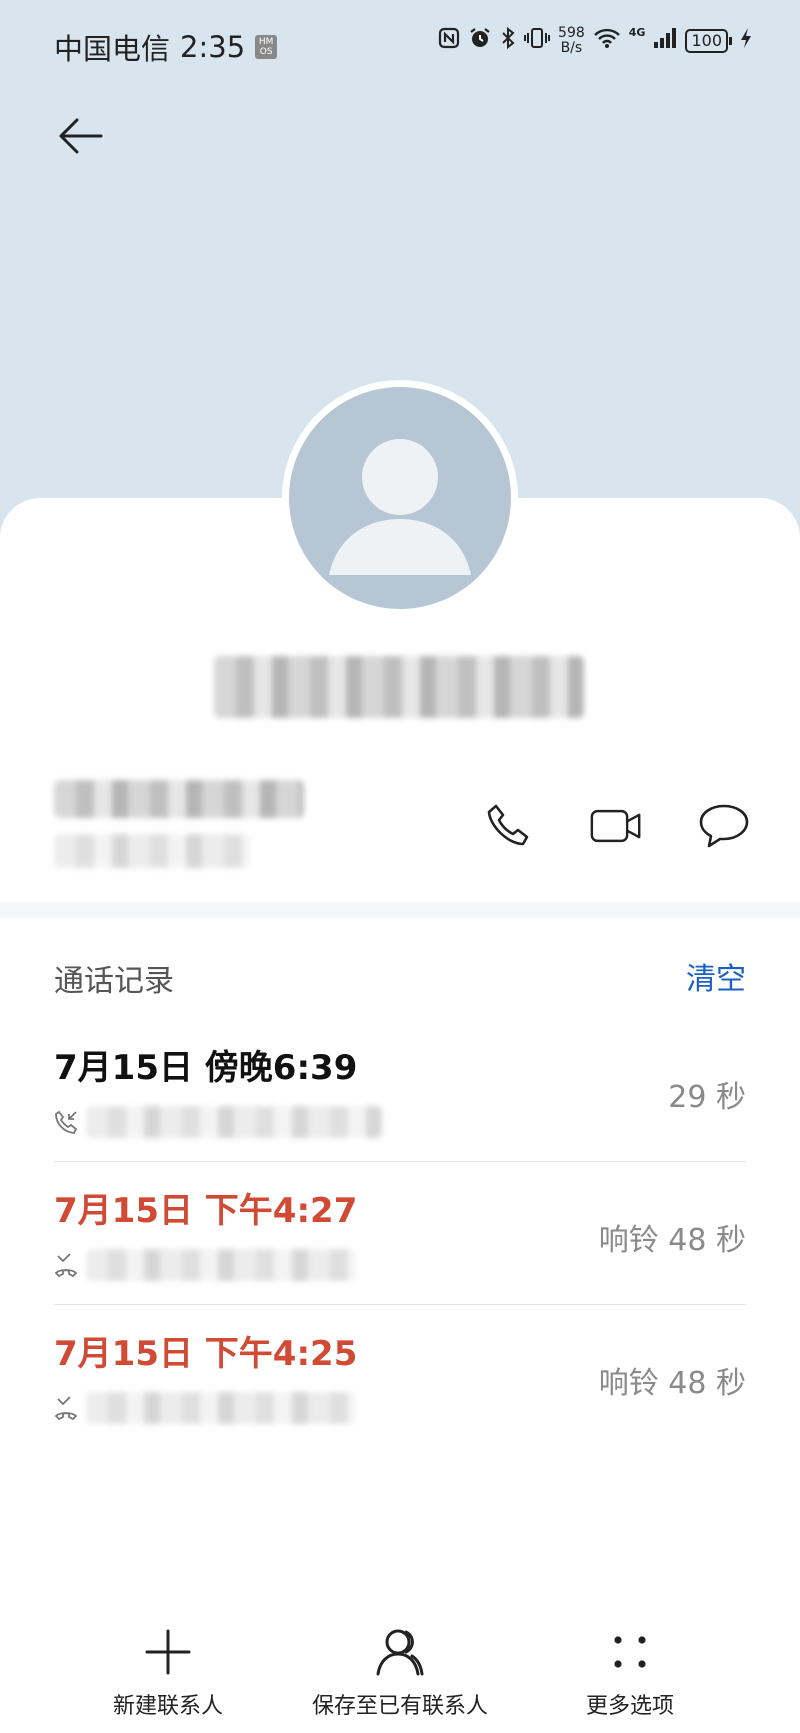  I want to click on carrier-label: 中国电信, so click(112, 49).